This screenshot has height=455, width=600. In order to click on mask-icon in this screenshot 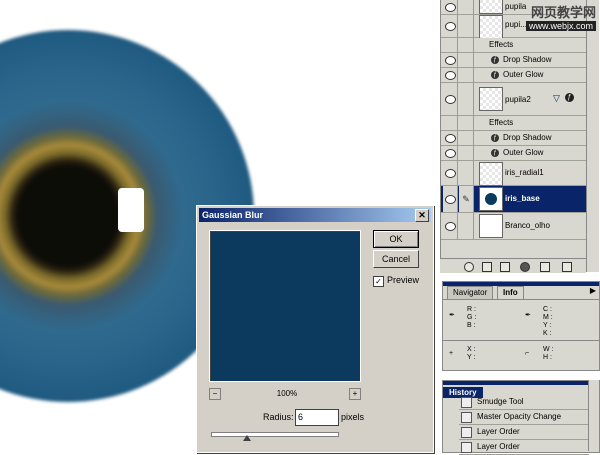, I will do `click(487, 267)`.